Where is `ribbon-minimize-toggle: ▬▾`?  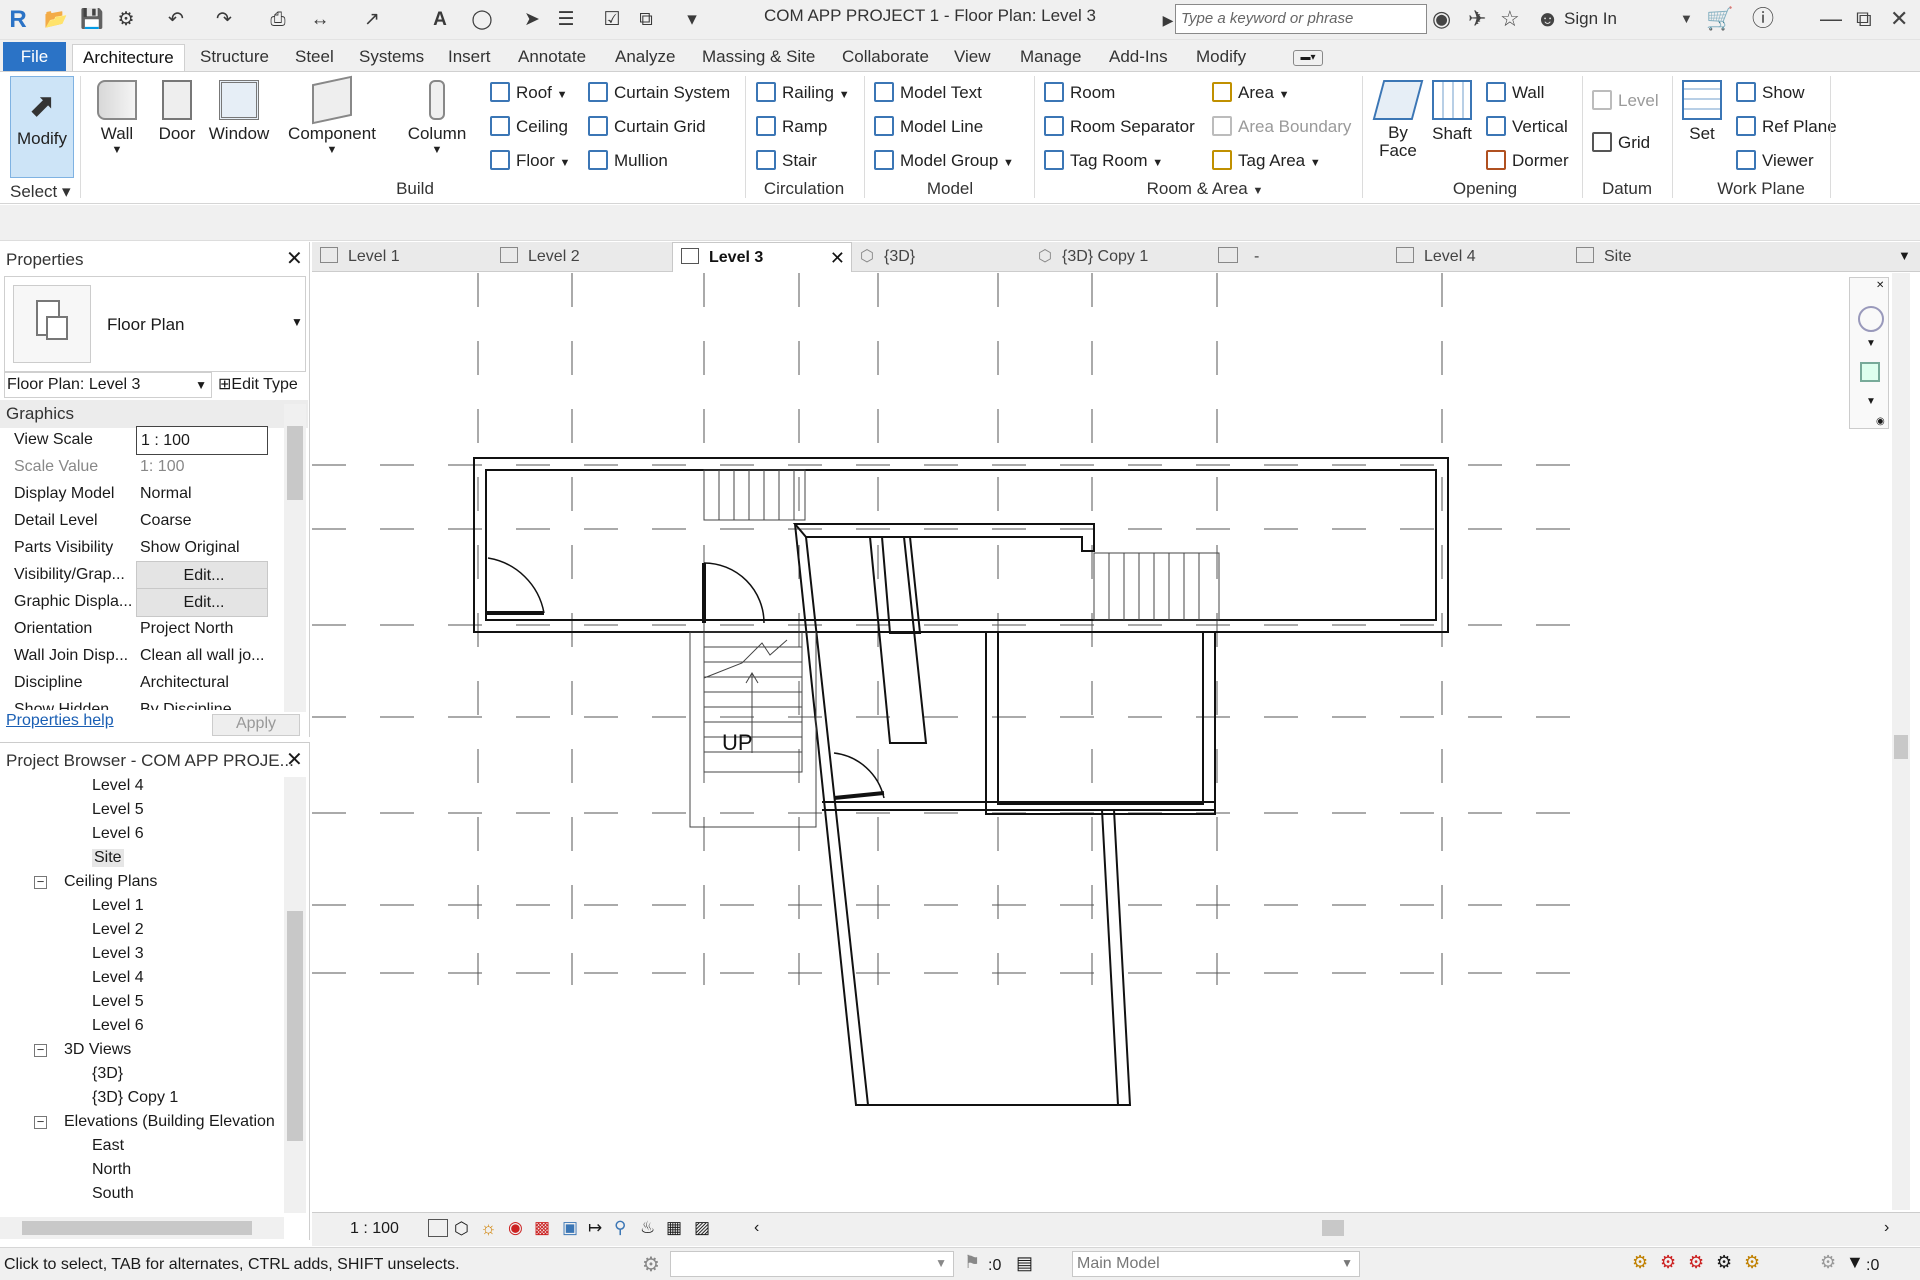 ribbon-minimize-toggle: ▬▾ is located at coordinates (1308, 58).